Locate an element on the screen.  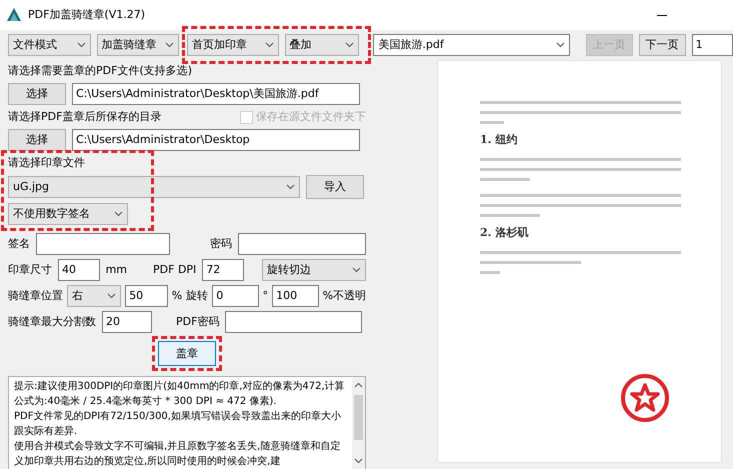
dropdown: 不使用数字签名 is located at coordinates (68, 214).